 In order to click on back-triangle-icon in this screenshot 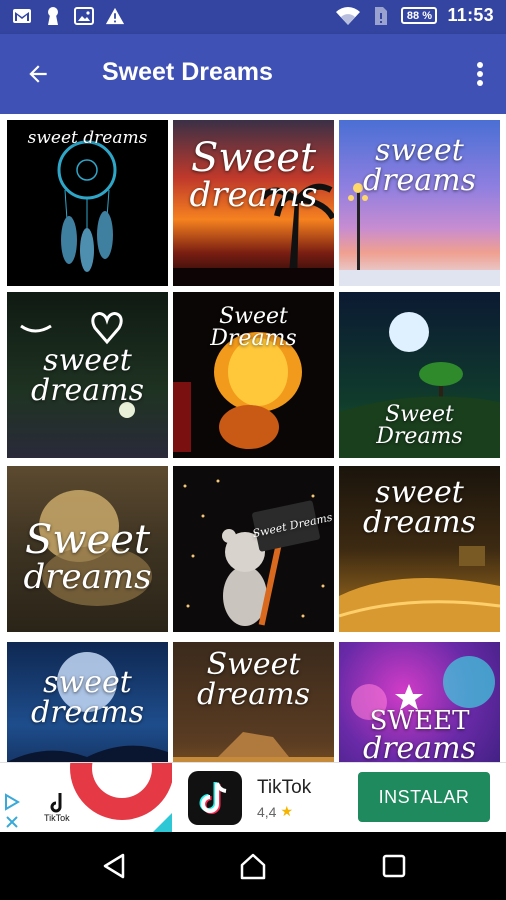, I will do `click(114, 866)`.